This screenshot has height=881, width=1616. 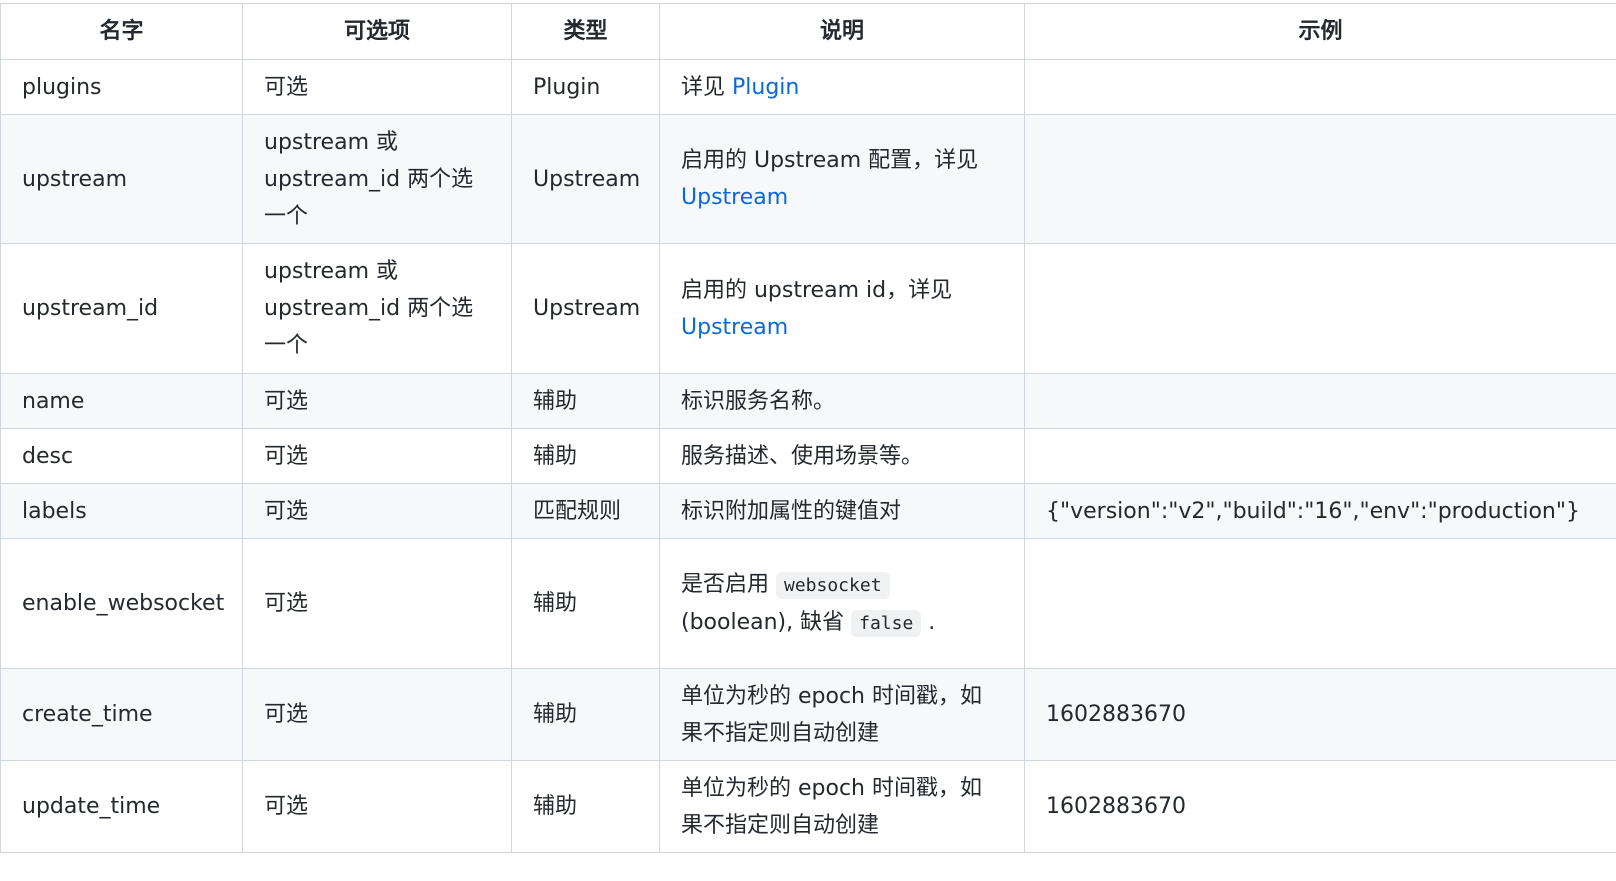 I want to click on table-header-row: 名字 可选项 类型 说明 示例, so click(x=808, y=31).